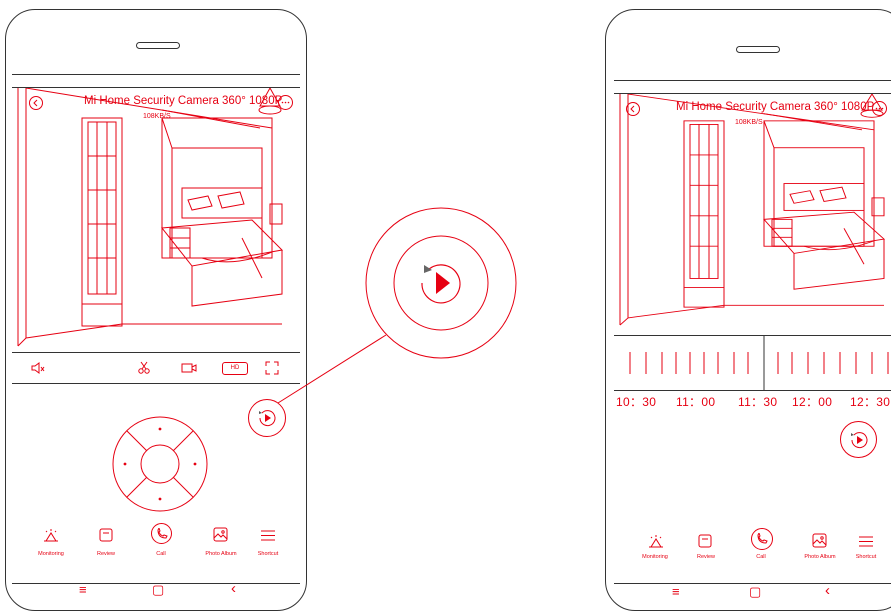 The height and width of the screenshot is (614, 891). I want to click on mute-icon, so click(38, 368).